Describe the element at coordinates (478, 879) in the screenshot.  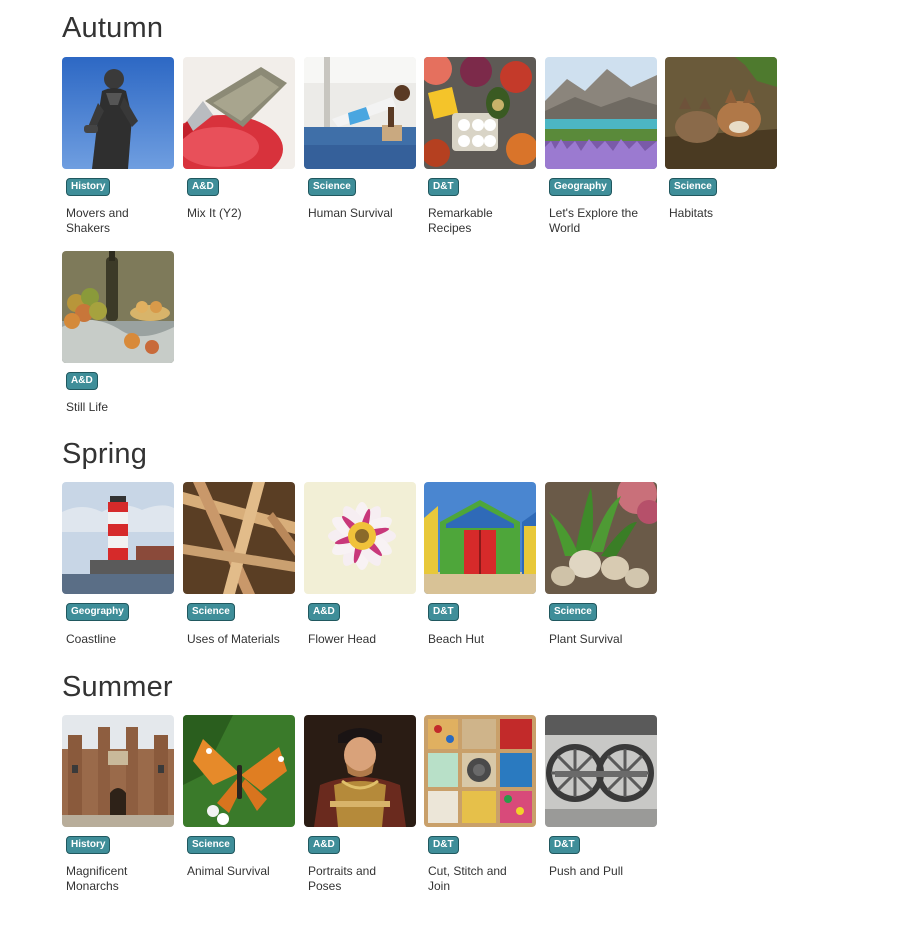
I see `unit-title: Cut, Stitch and Join` at that location.